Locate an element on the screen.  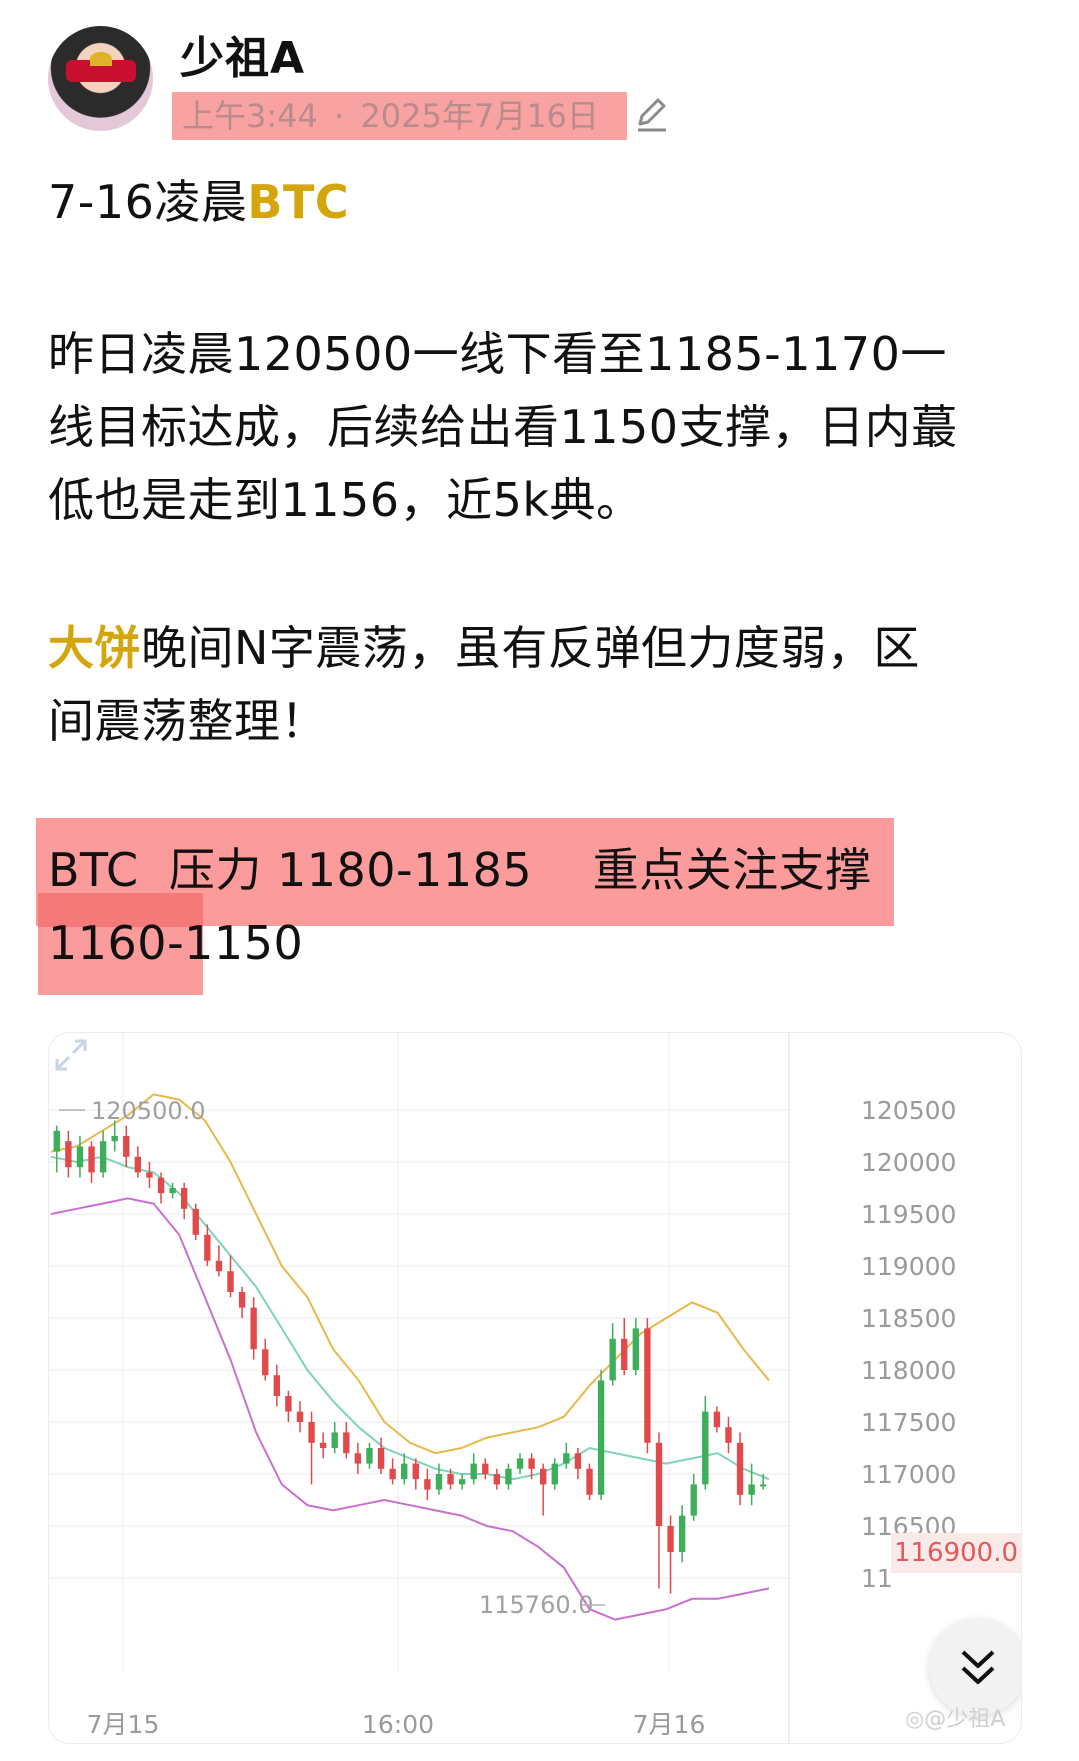
paragraph-line: 晚间N字震荡，虽有反弹但力度弱，区 is located at coordinates (530, 648).